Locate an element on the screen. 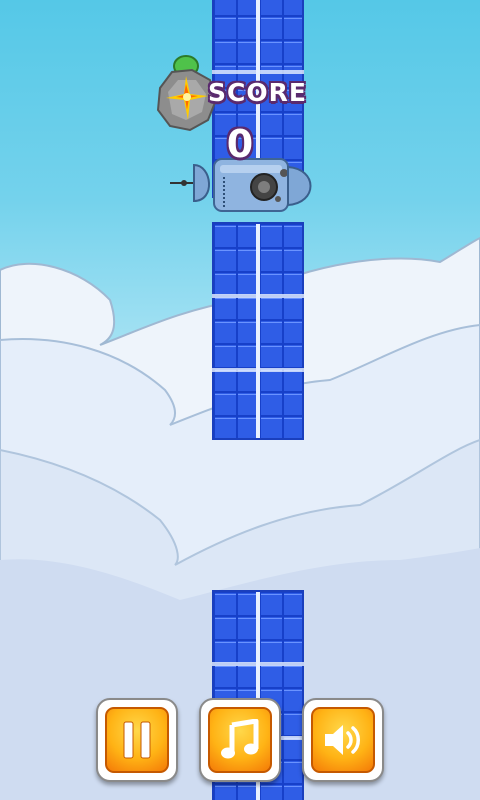  music-button is located at coordinates (240, 740).